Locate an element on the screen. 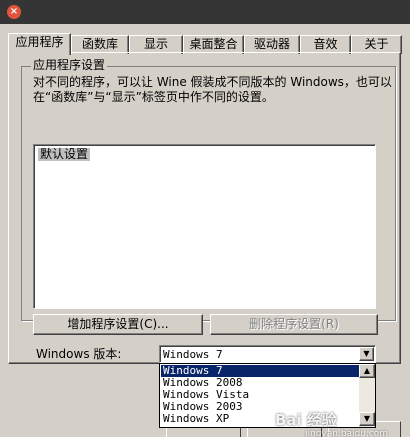 This screenshot has height=437, width=410. scroll-up-icon: ▲ is located at coordinates (367, 371).